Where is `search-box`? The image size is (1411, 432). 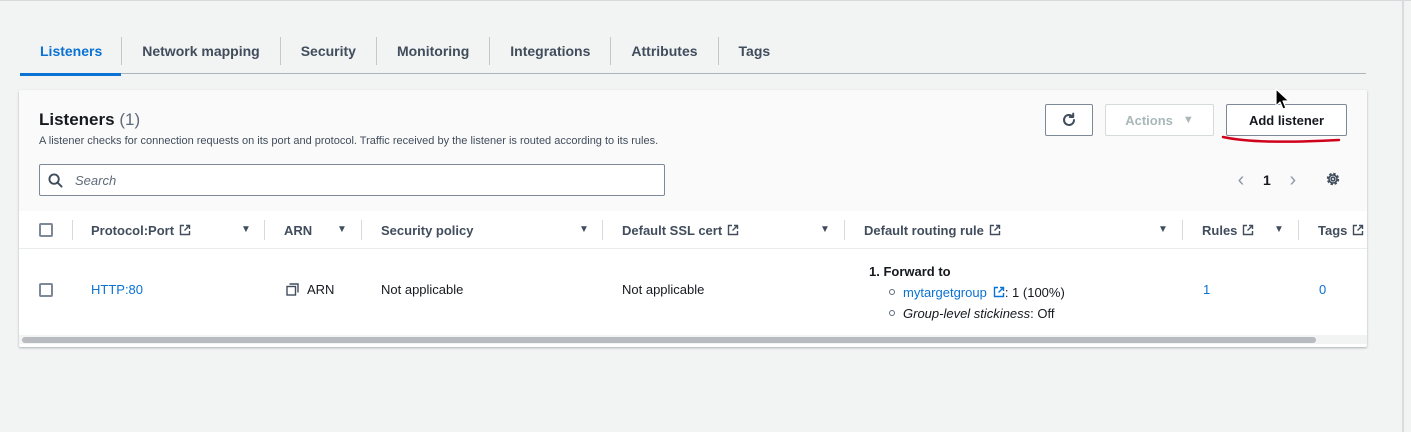
search-box is located at coordinates (352, 180).